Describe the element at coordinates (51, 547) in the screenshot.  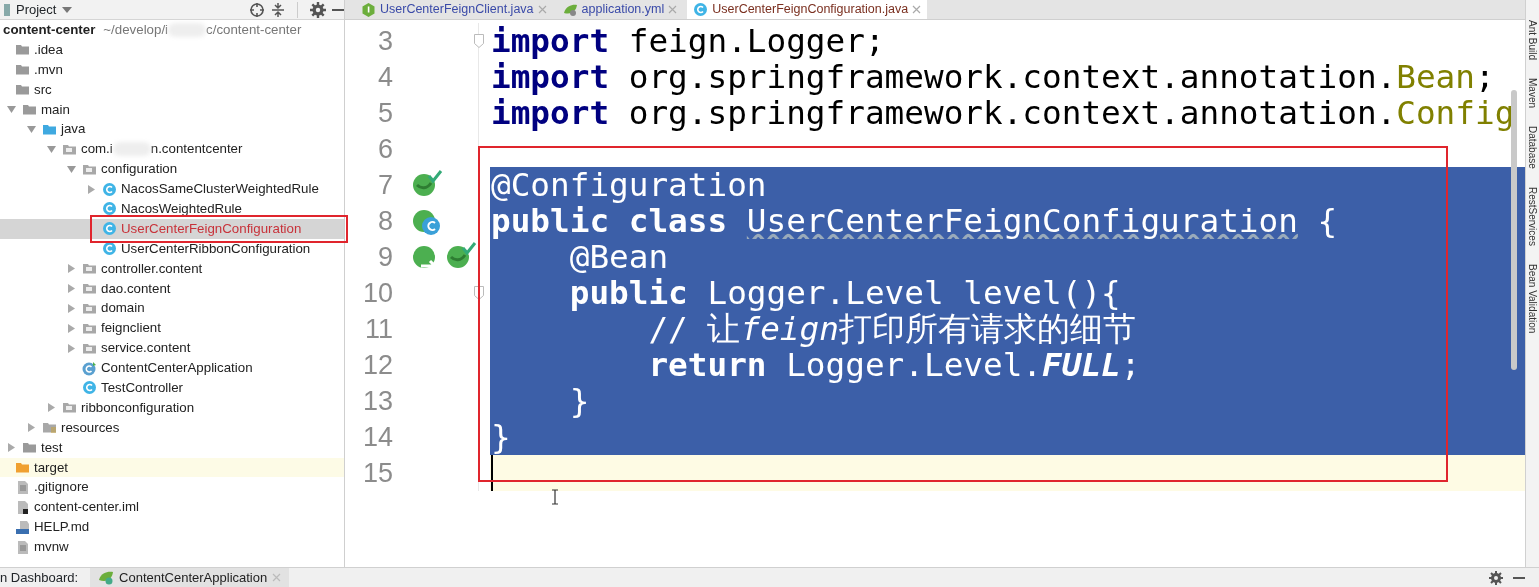
I see `tree-label: mvnw` at that location.